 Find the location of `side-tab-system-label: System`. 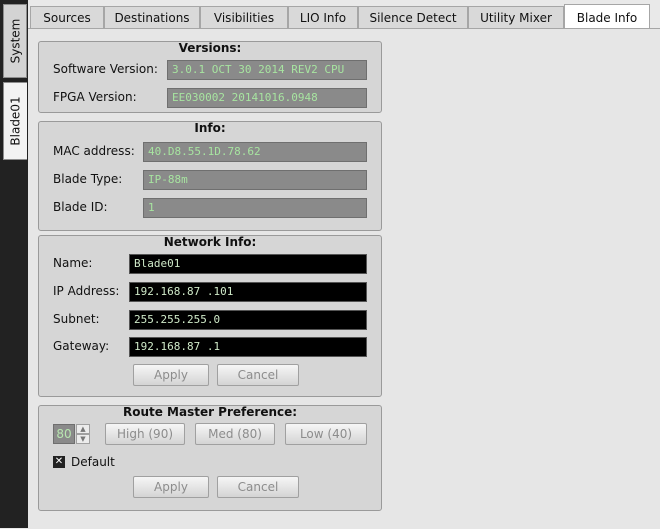

side-tab-system-label: System is located at coordinates (15, 41).